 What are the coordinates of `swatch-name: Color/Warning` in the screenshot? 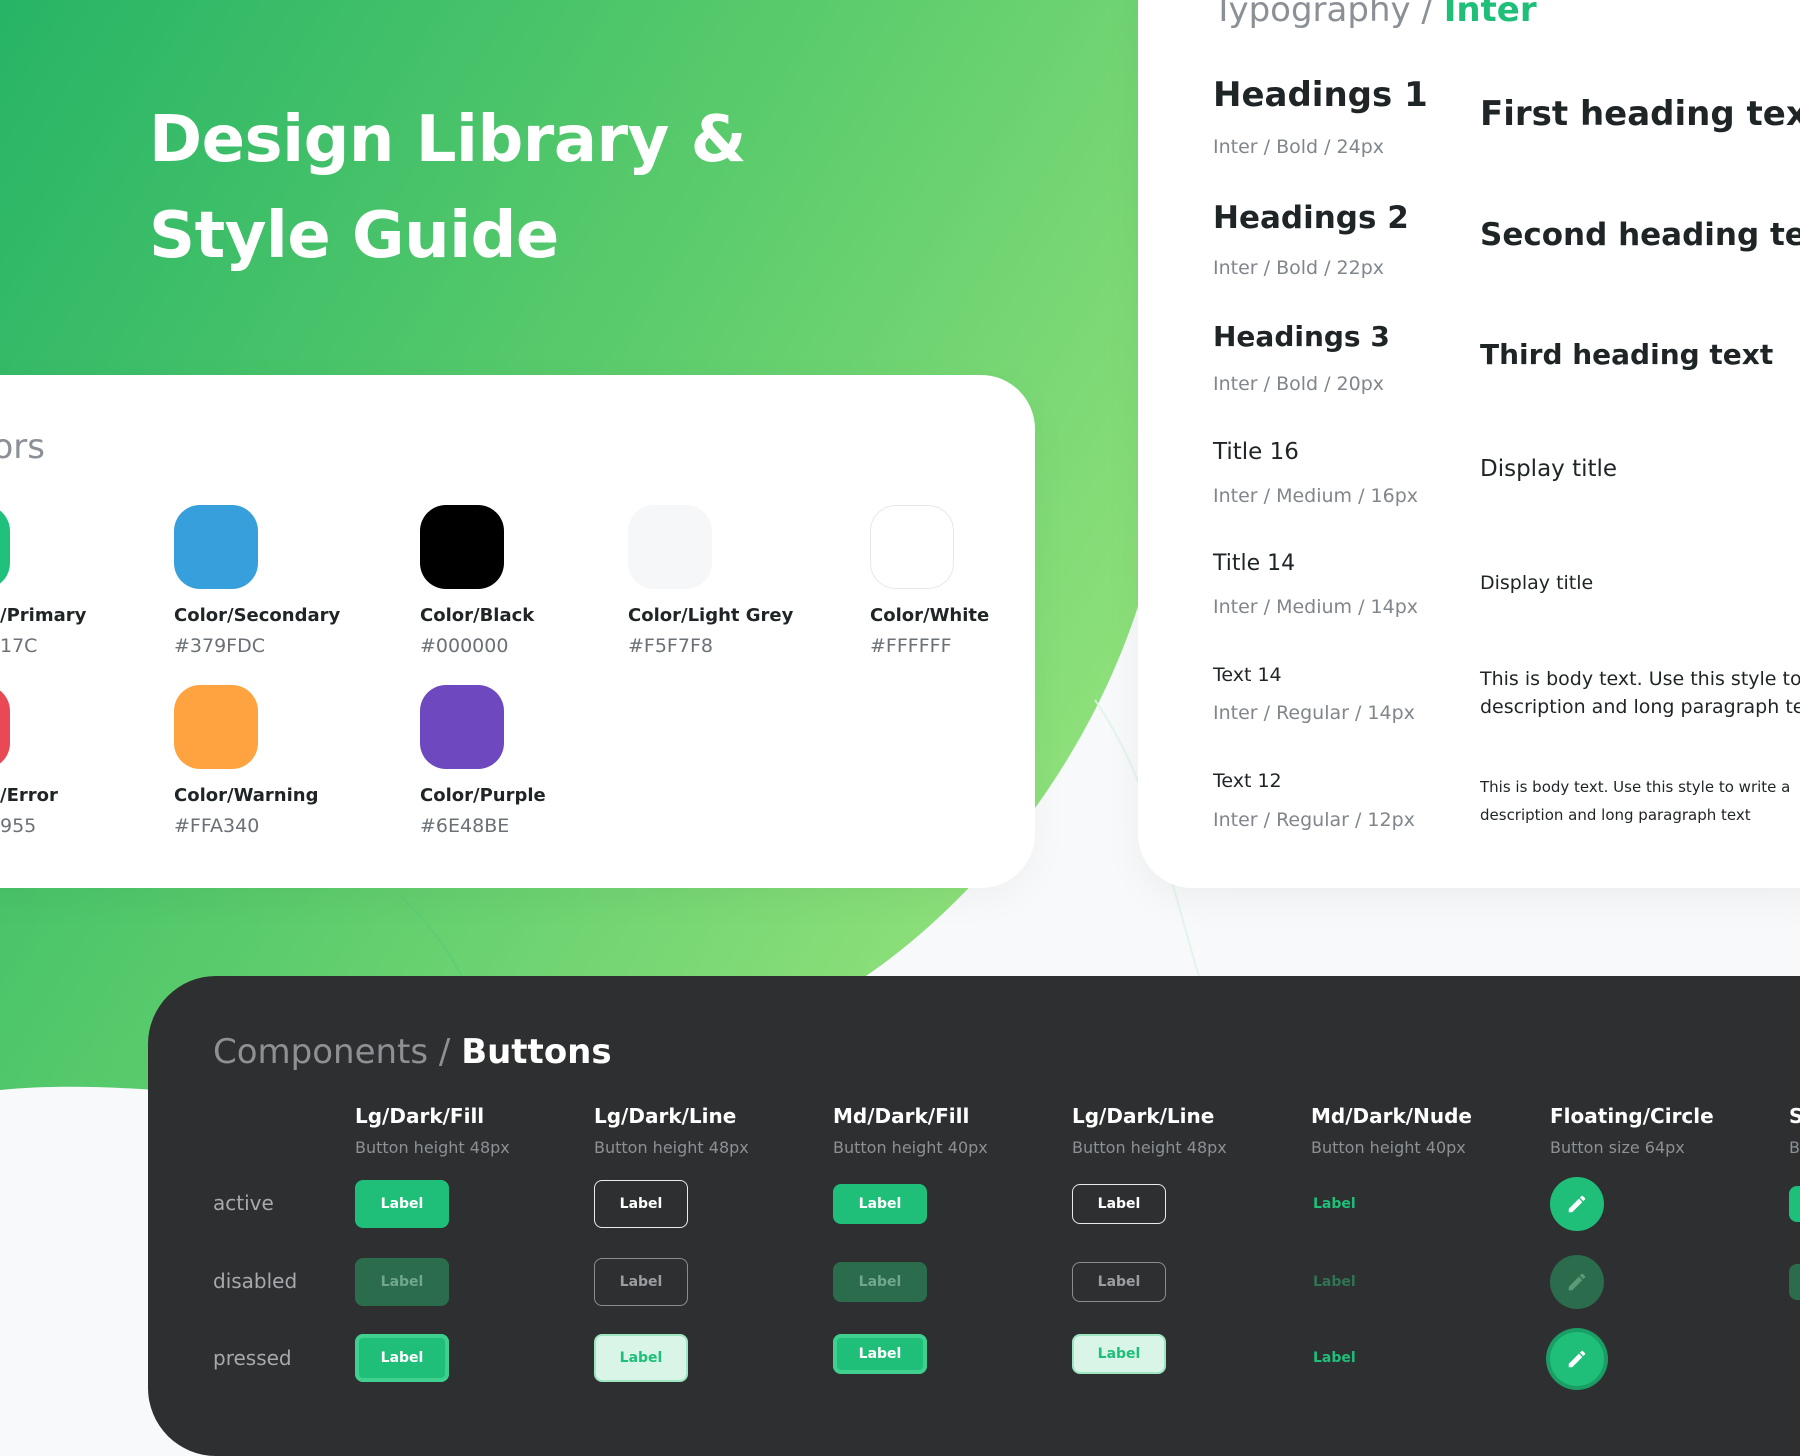 It's located at (246, 795).